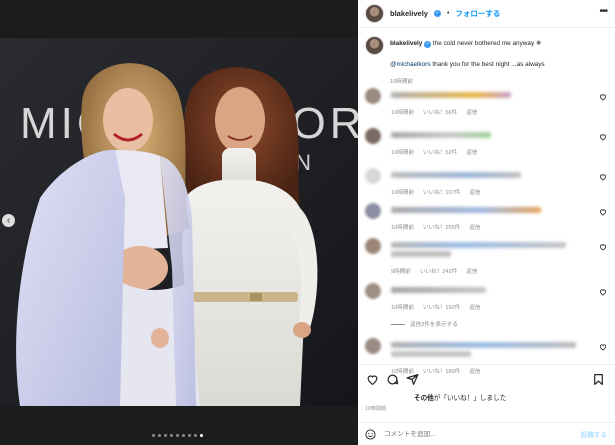  I want to click on comment-box: 投稿する, so click(486, 433).